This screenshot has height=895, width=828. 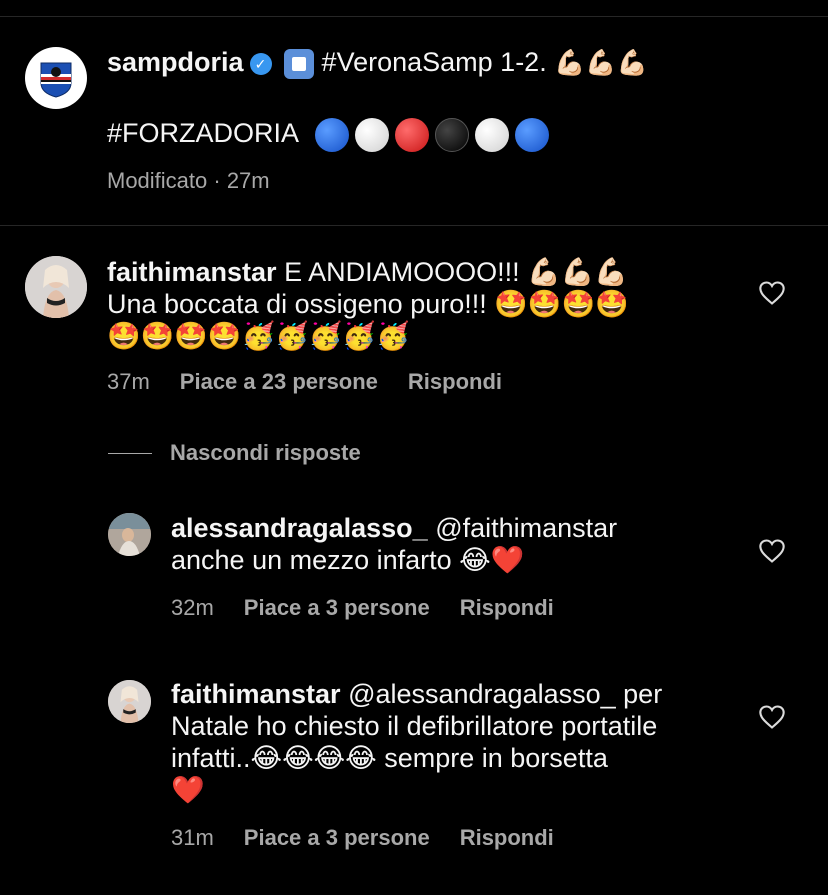 I want to click on post-caption-line1: sampdoria ✓ #VeronaSamp 1-2. 💪🏻💪🏻💪🏻, so click(x=377, y=62).